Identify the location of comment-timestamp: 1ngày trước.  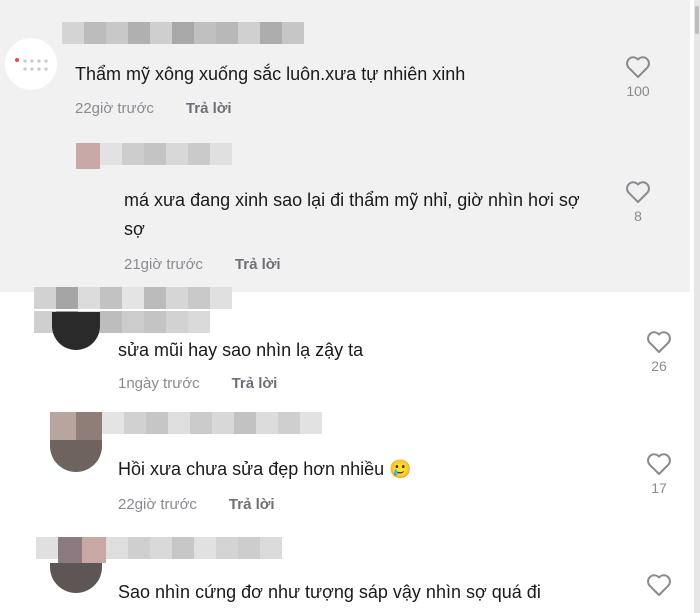
(159, 383).